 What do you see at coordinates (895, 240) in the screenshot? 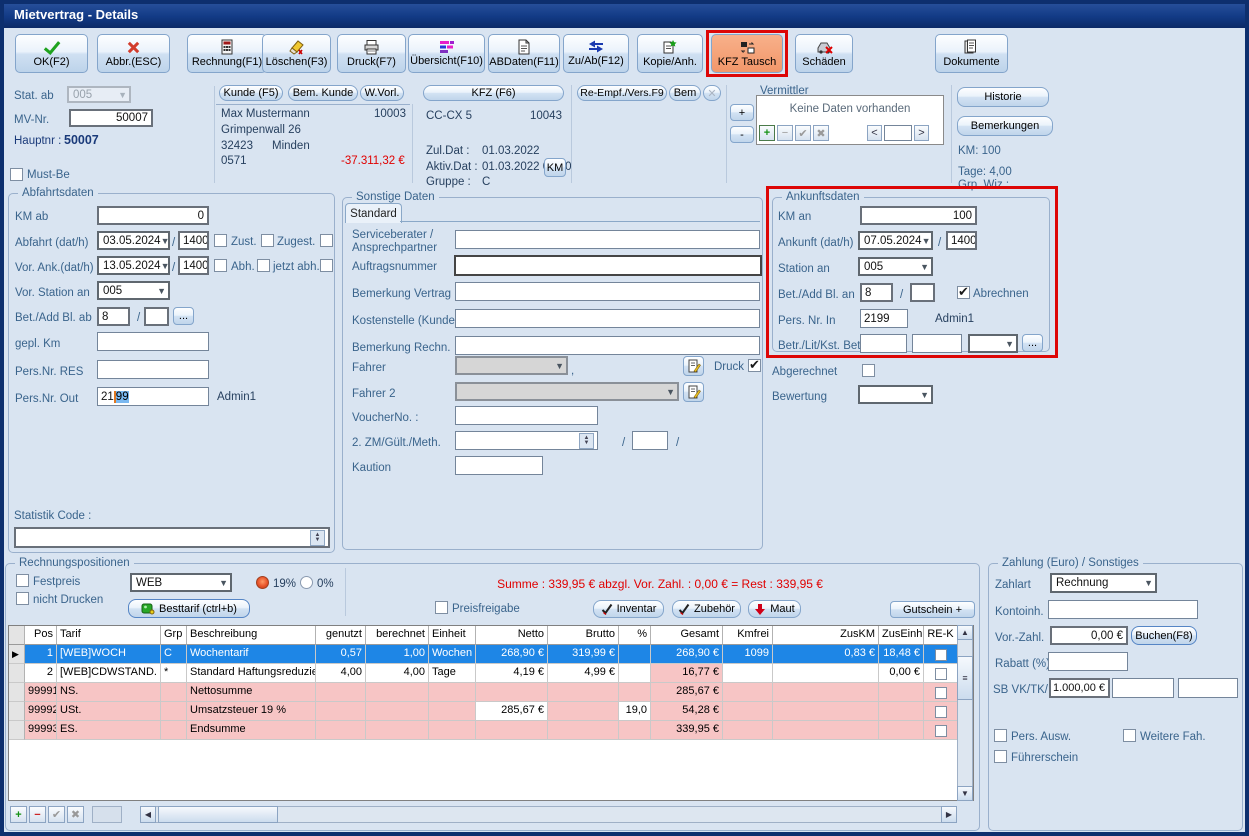
I see `ankunft-date-combo: 07.05.2024 ▼` at bounding box center [895, 240].